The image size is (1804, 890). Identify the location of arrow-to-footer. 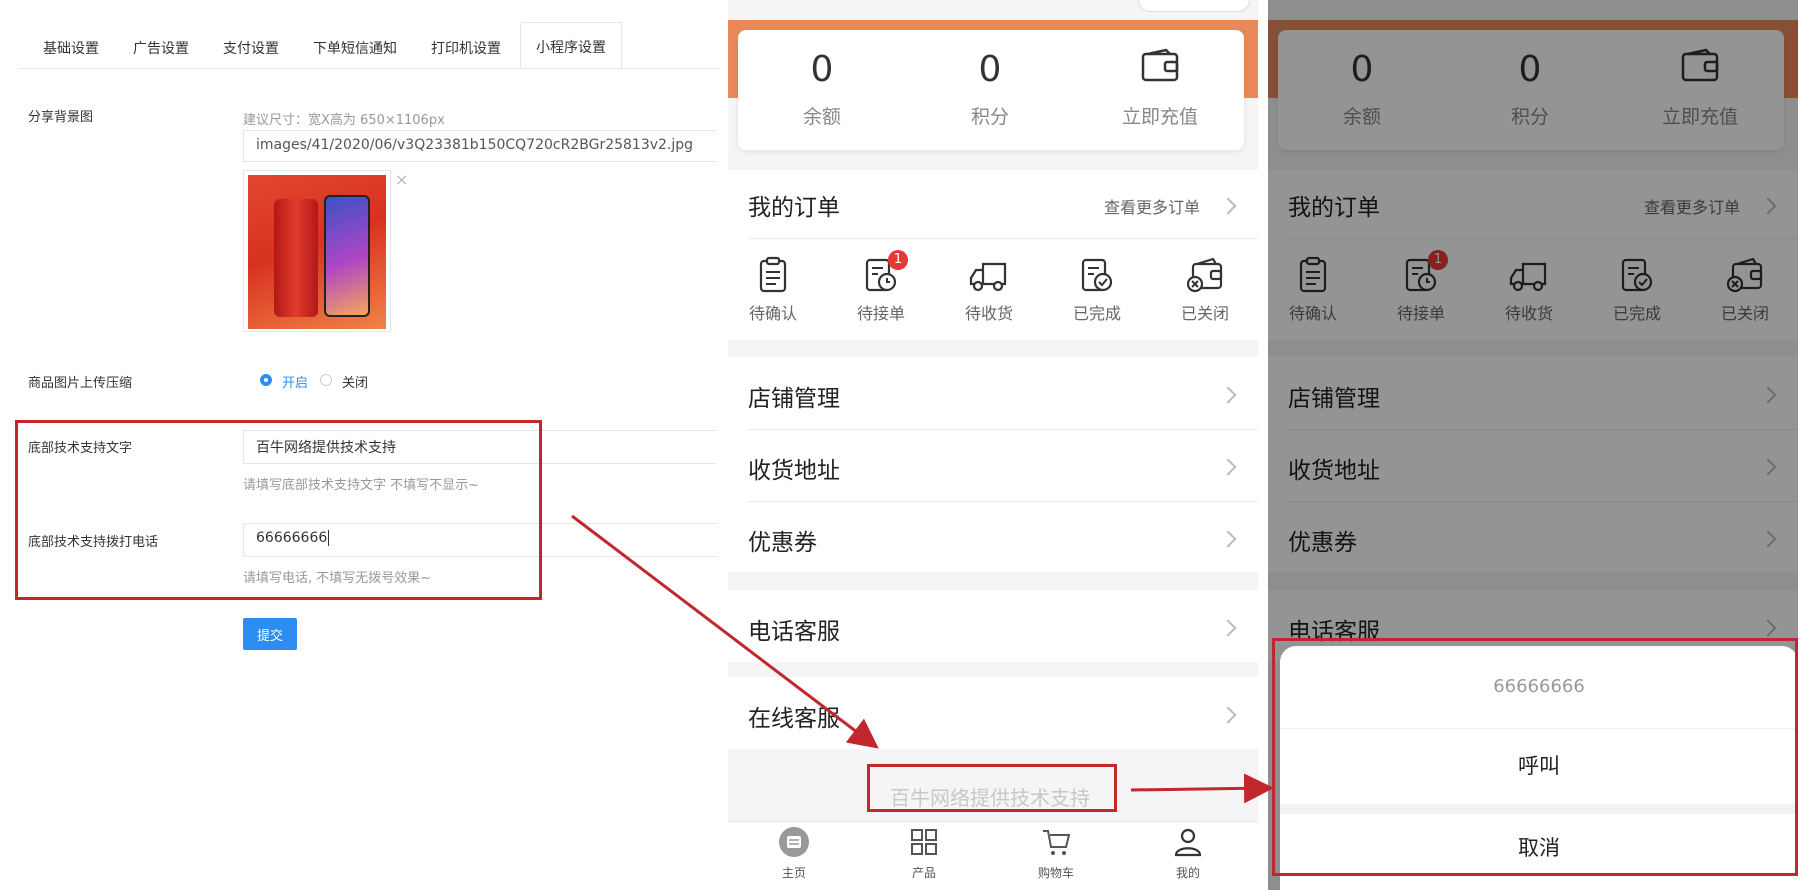
(725, 631).